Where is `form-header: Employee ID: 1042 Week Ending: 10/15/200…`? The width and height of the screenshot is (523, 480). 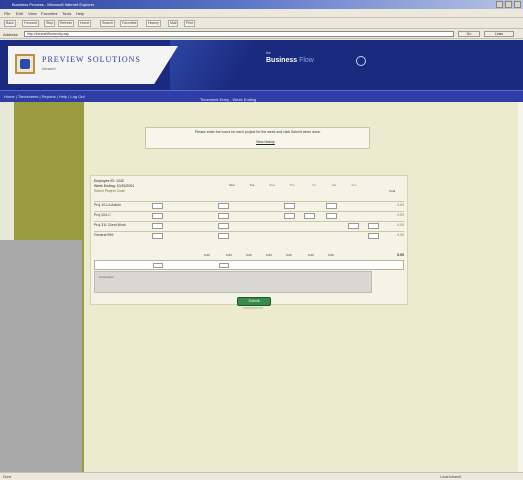 form-header: Employee ID: 1042 Week Ending: 10/15/200… is located at coordinates (114, 186).